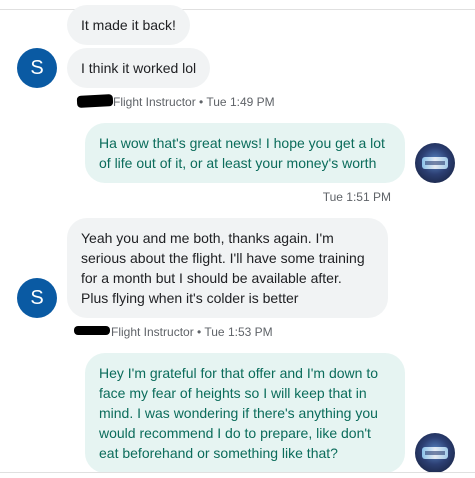  Describe the element at coordinates (356, 197) in the screenshot. I see `message-time: Tue 1:51 PM` at that location.